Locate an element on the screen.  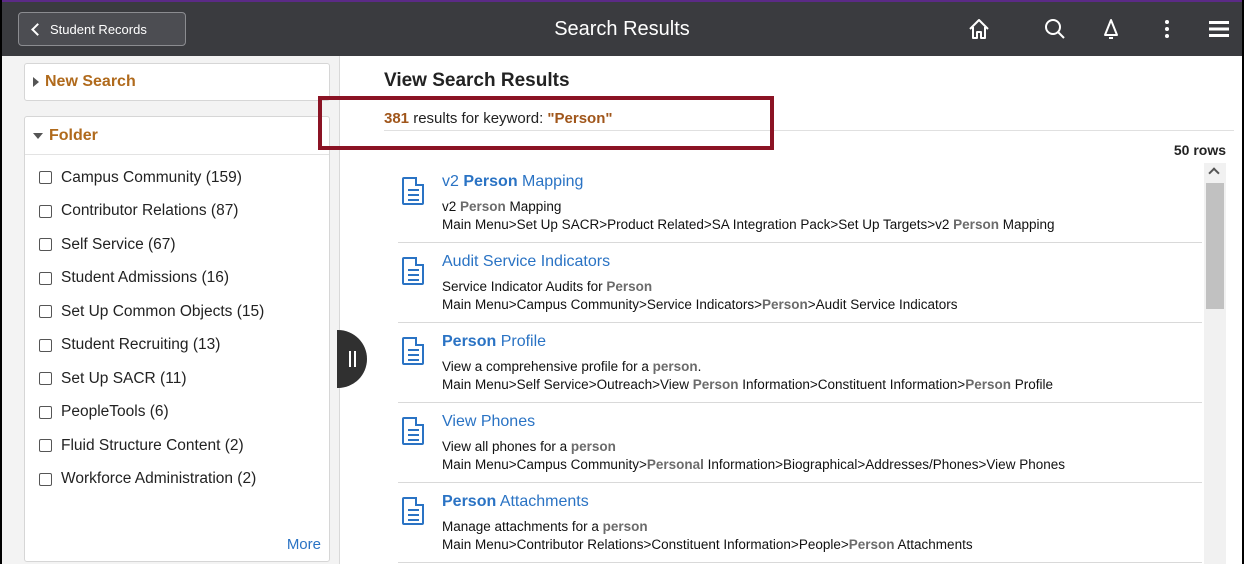
folder-item: Contributor Relations (87) is located at coordinates (177, 212).